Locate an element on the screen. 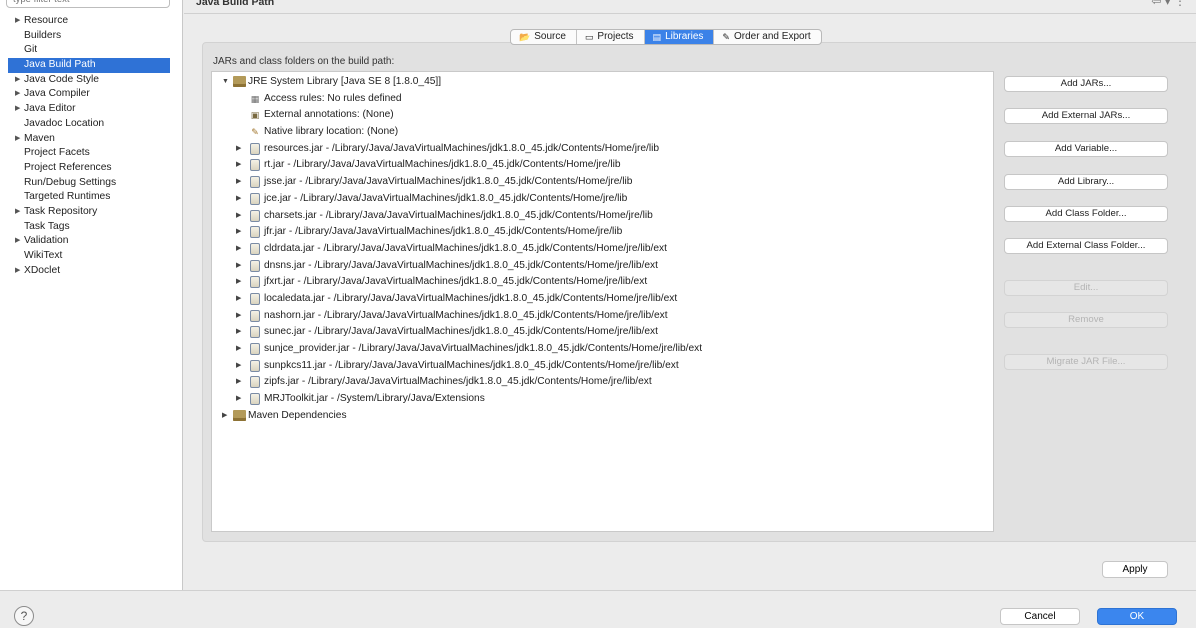 Image resolution: width=1196 pixels, height=628 pixels. apply-button: Apply is located at coordinates (1135, 569).